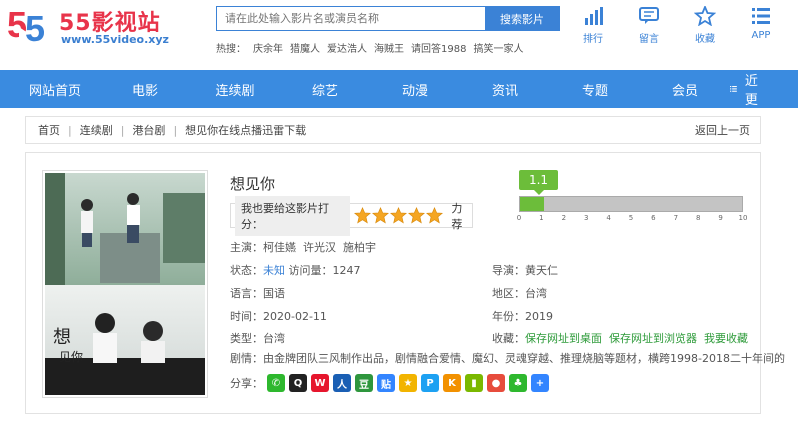  Describe the element at coordinates (541, 218) in the screenshot. I see `score-tick-label: 1` at that location.